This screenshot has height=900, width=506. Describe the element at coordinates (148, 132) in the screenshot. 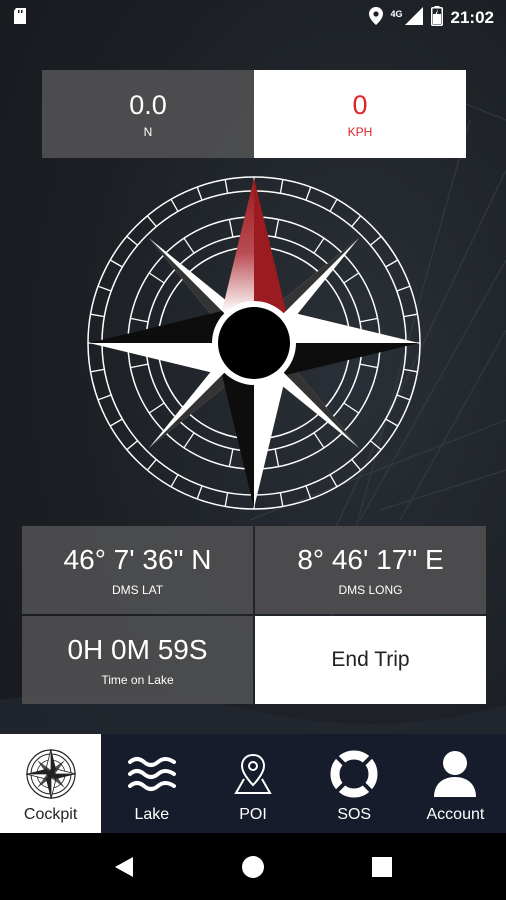

I see `heading-unit: N` at that location.